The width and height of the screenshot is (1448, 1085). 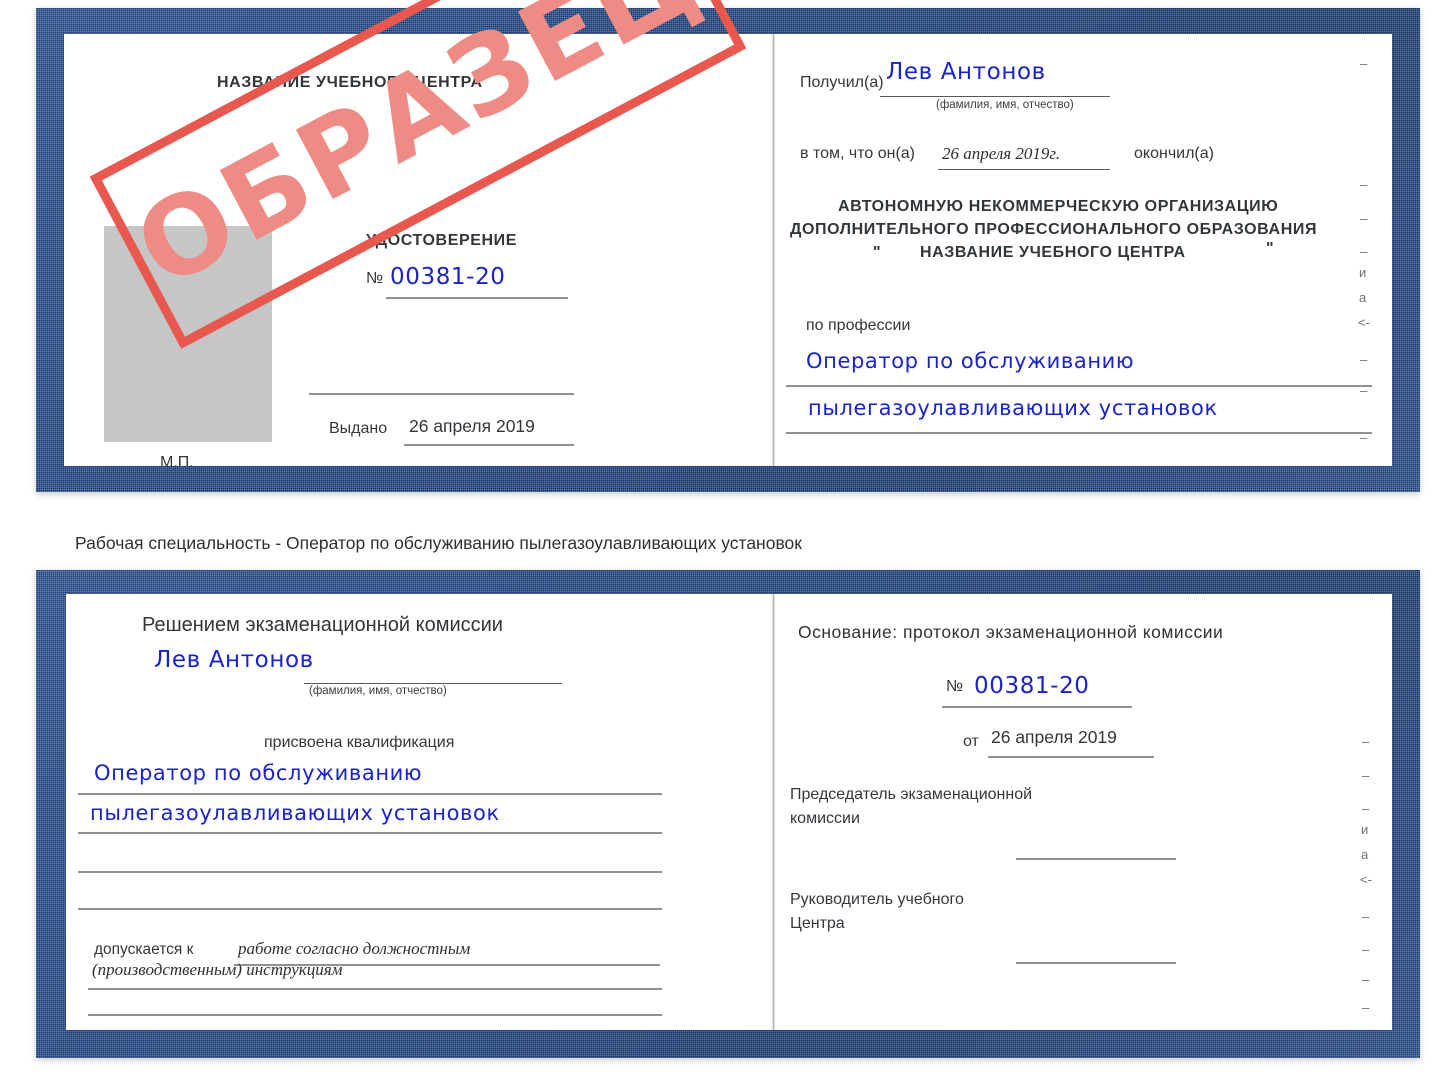 I want to click on top-right-profession-line1: Оператор по обслуживанию, so click(x=970, y=361).